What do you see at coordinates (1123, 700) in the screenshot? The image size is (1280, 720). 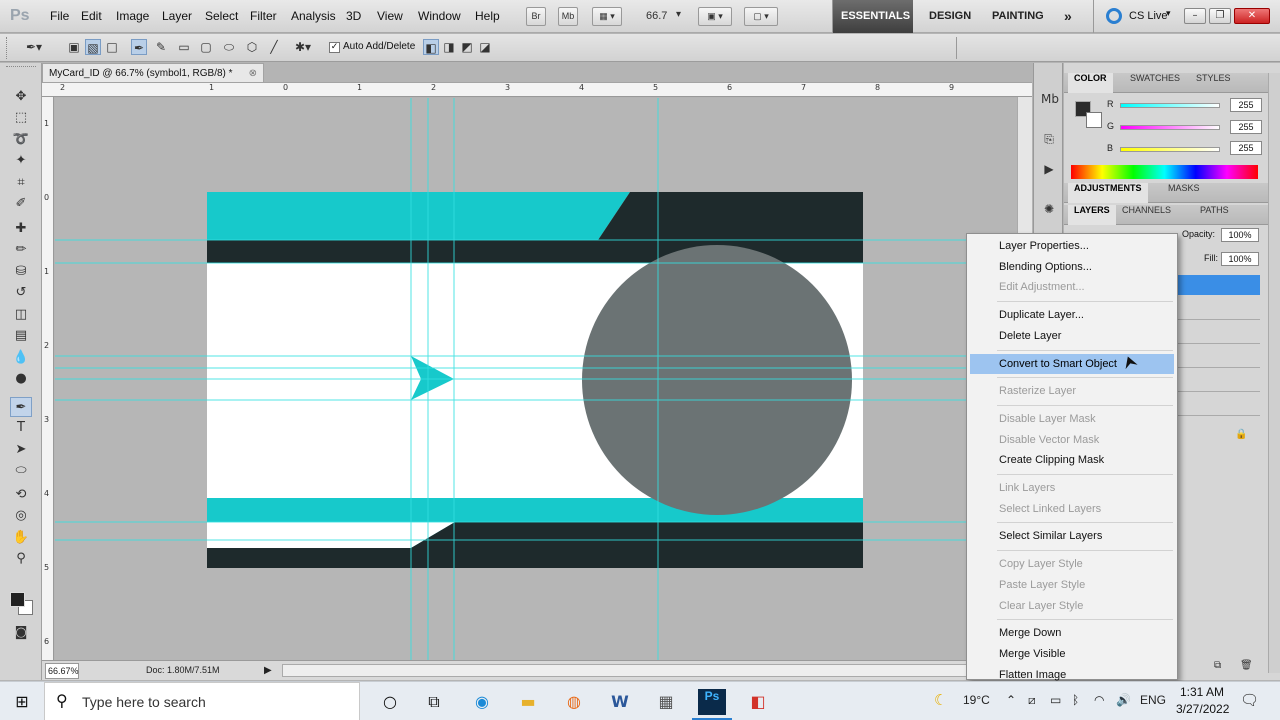 I see `volume-icon: 🔊` at bounding box center [1123, 700].